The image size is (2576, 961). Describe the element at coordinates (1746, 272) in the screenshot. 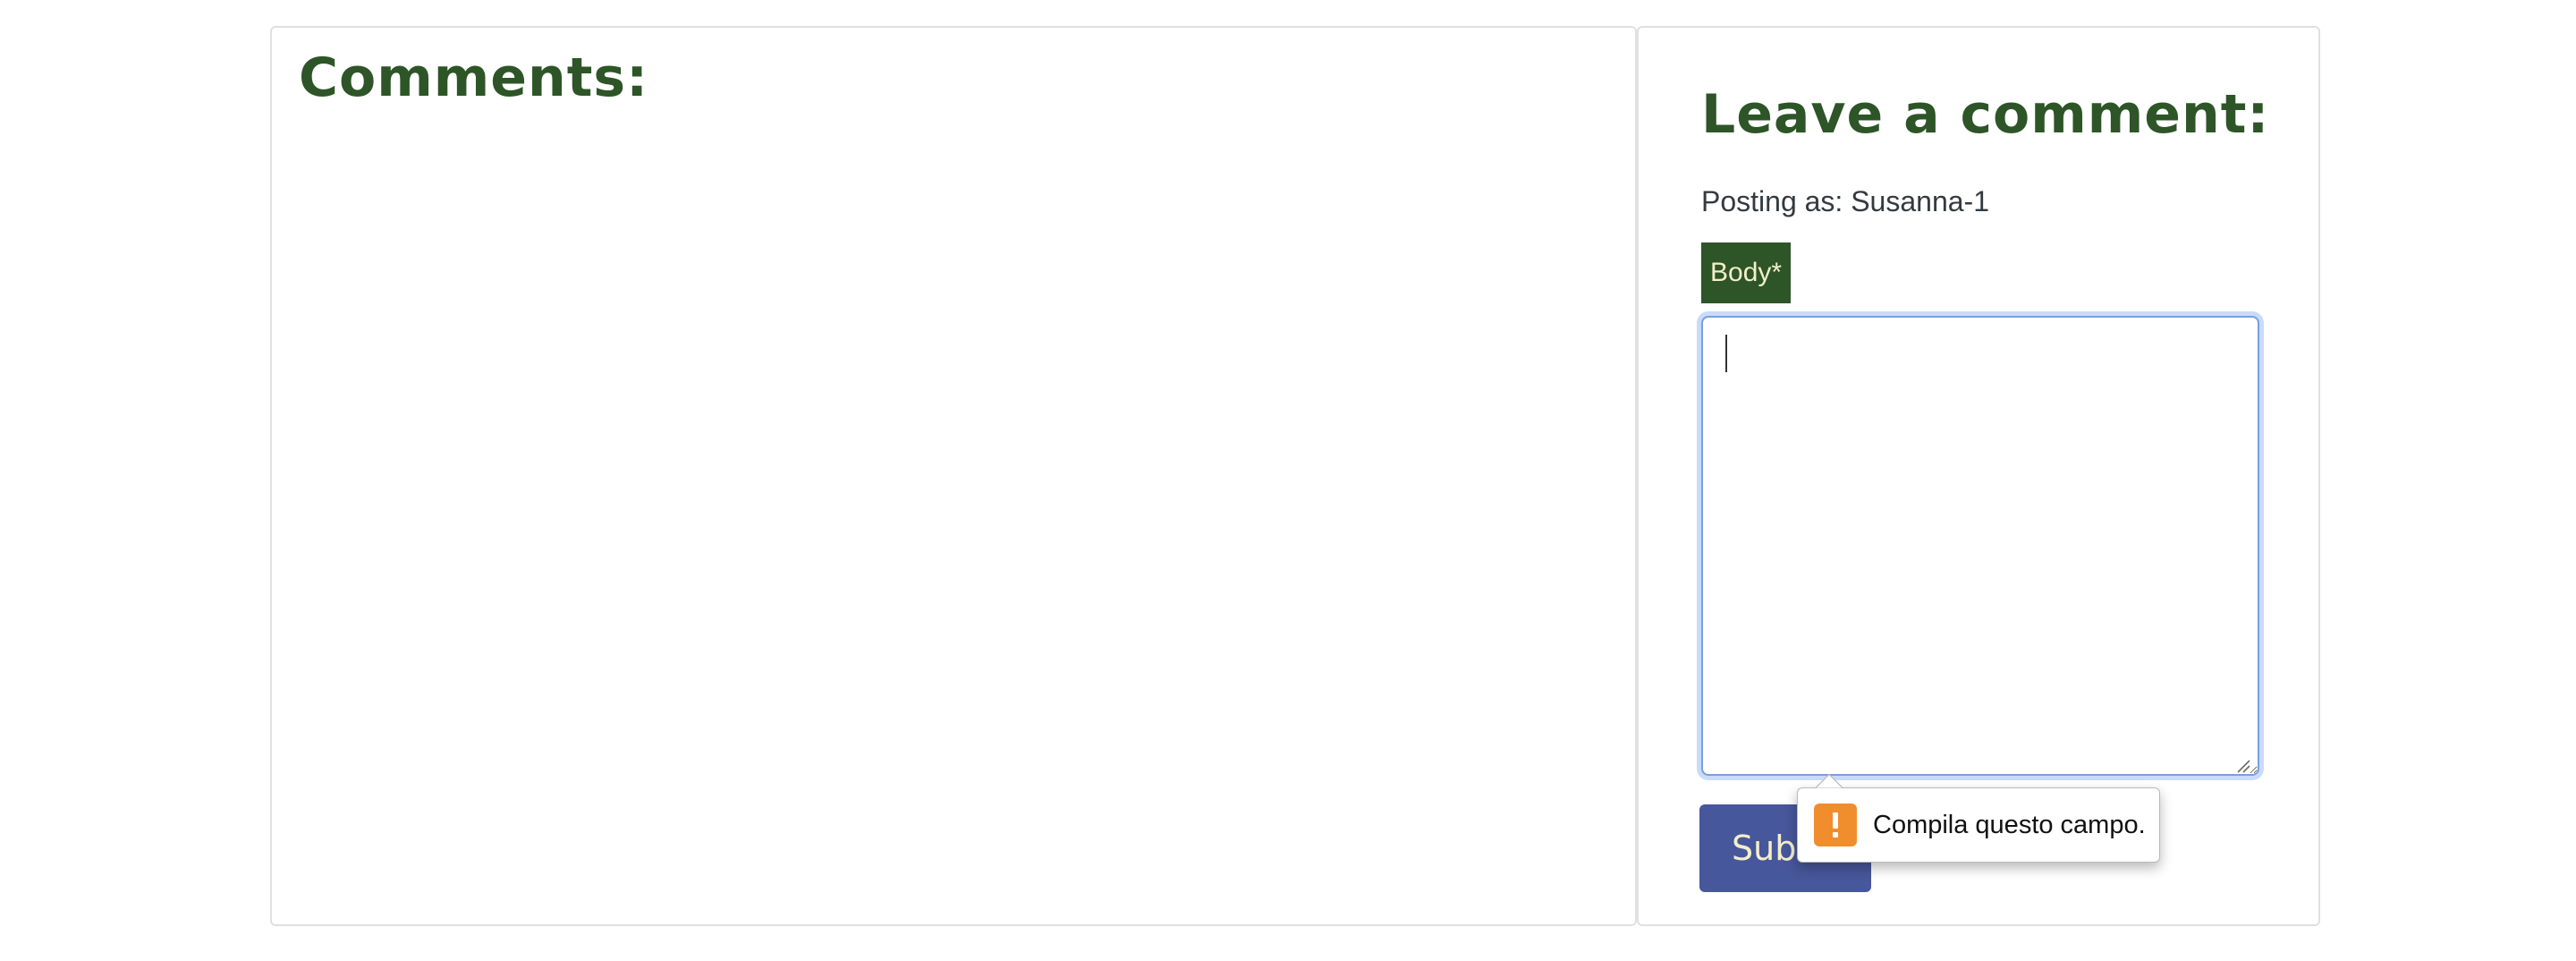

I see `body-label: Body*` at that location.